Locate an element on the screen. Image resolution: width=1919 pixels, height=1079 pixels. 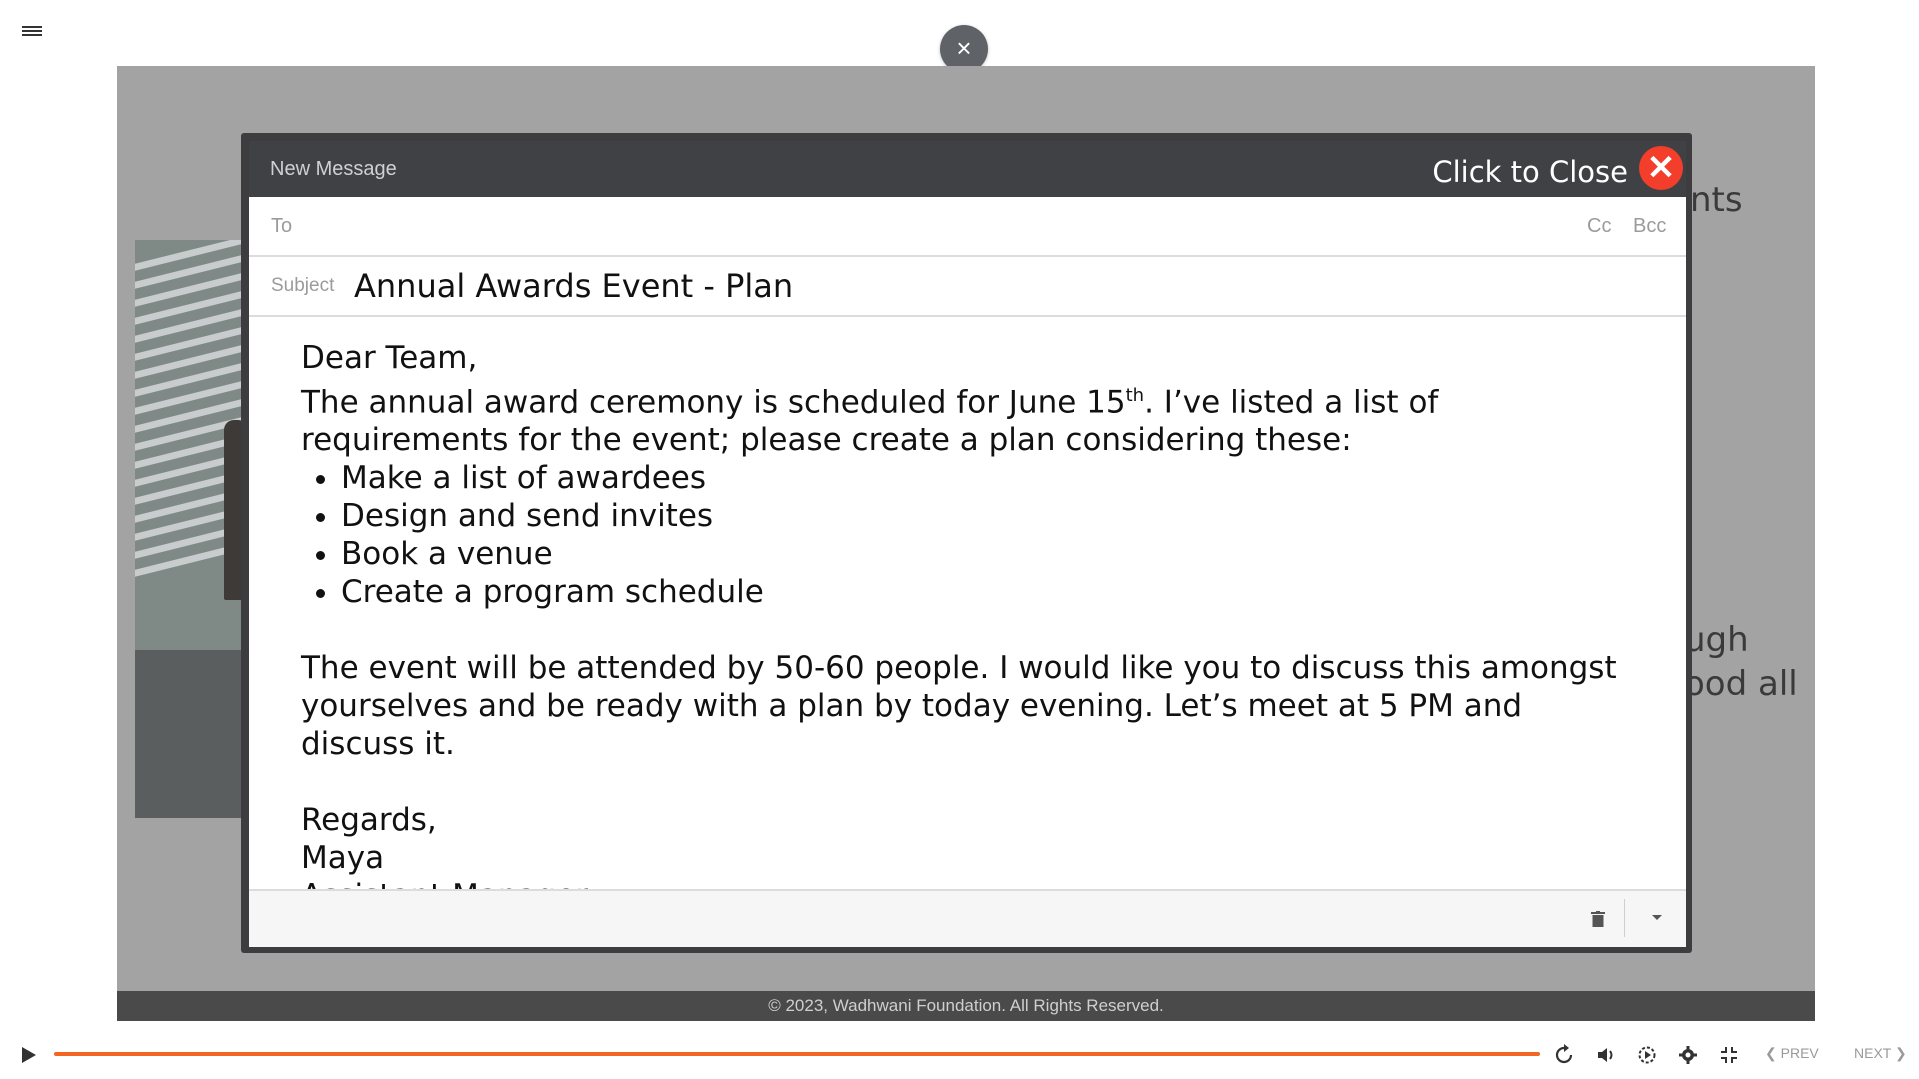
gear-icon is located at coordinates (1688, 1055).